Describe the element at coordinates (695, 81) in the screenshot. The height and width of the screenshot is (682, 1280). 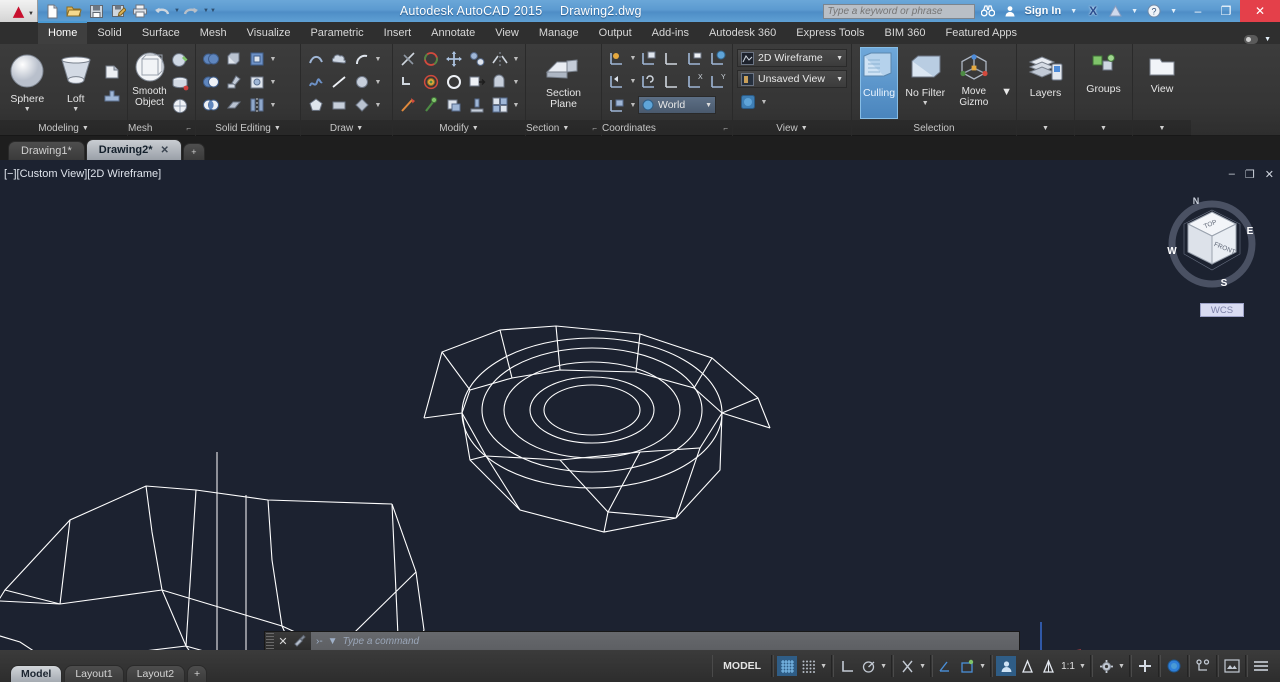
I see `ucs-x-icon: X` at that location.